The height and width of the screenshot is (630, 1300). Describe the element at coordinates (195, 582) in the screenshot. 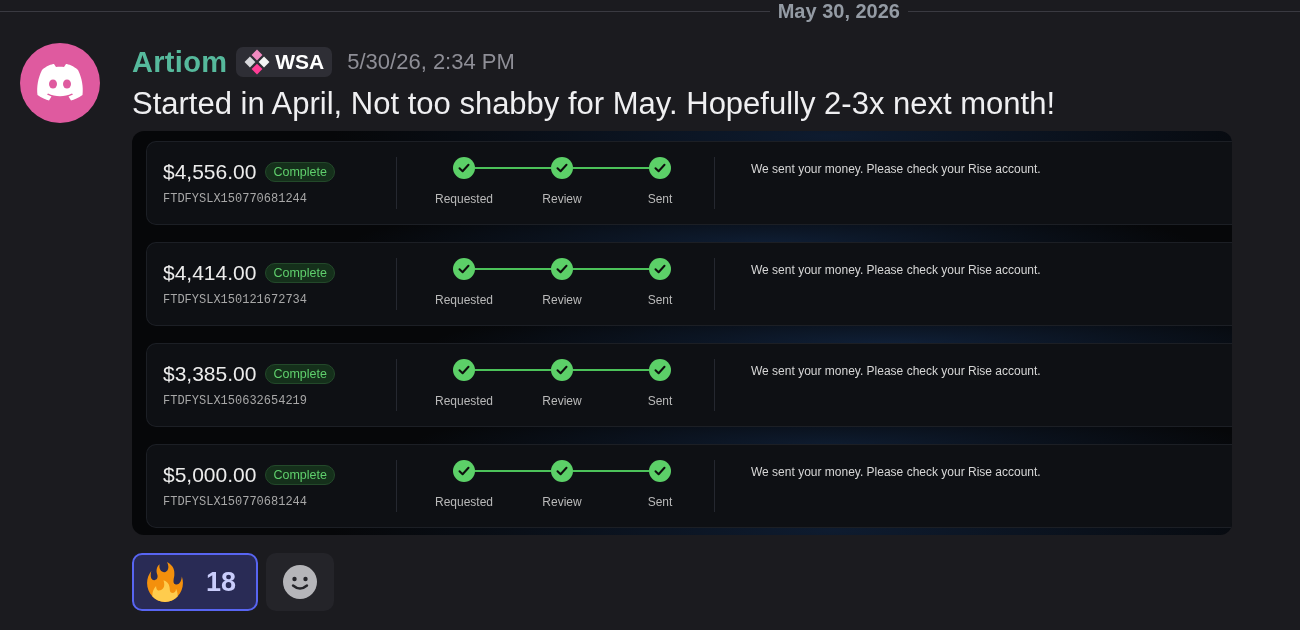

I see `reaction-button: 18` at that location.